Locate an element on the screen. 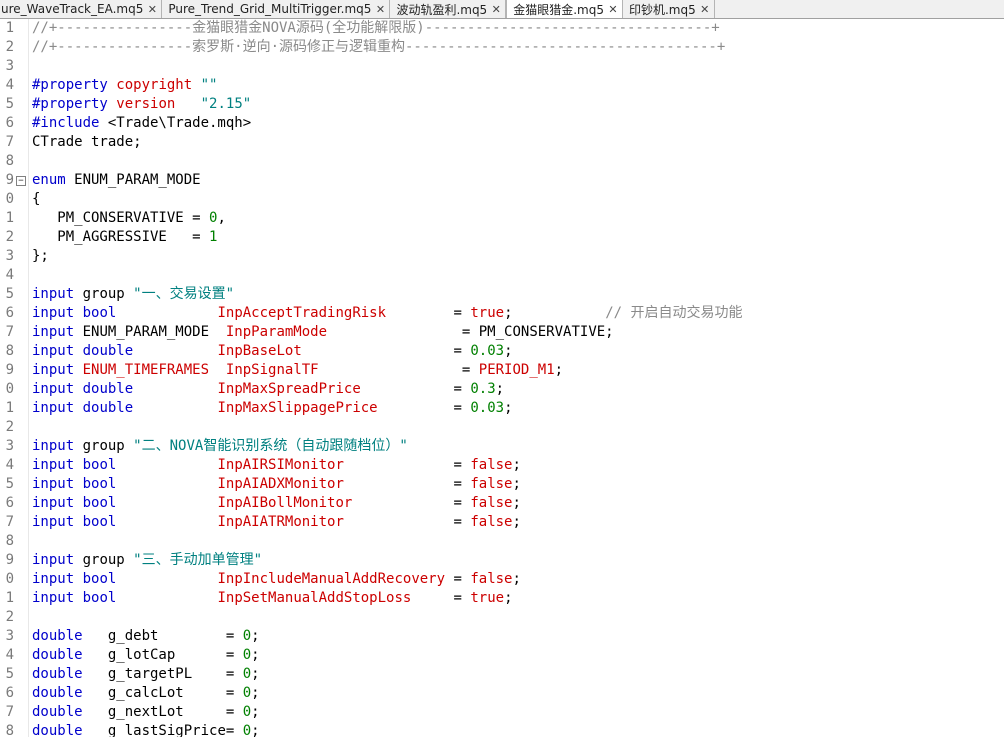  code-line: 8 input double InpBaseLot = 0.03; is located at coordinates (502, 351).